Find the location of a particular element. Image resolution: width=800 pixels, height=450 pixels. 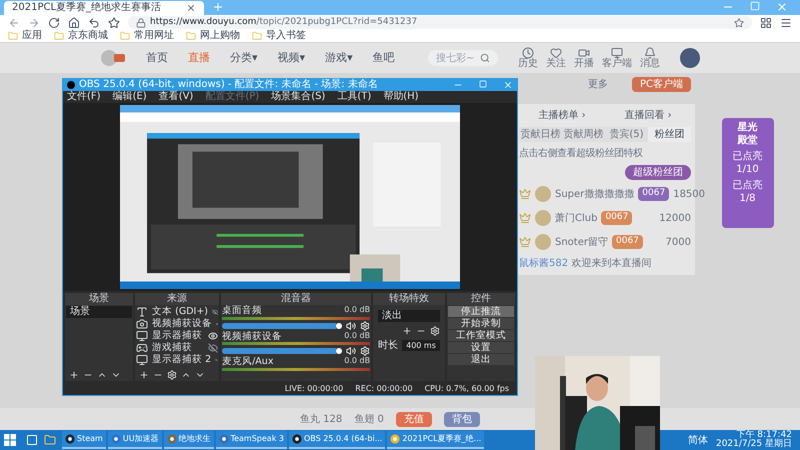

bookmark-link: 应用 is located at coordinates (32, 36).